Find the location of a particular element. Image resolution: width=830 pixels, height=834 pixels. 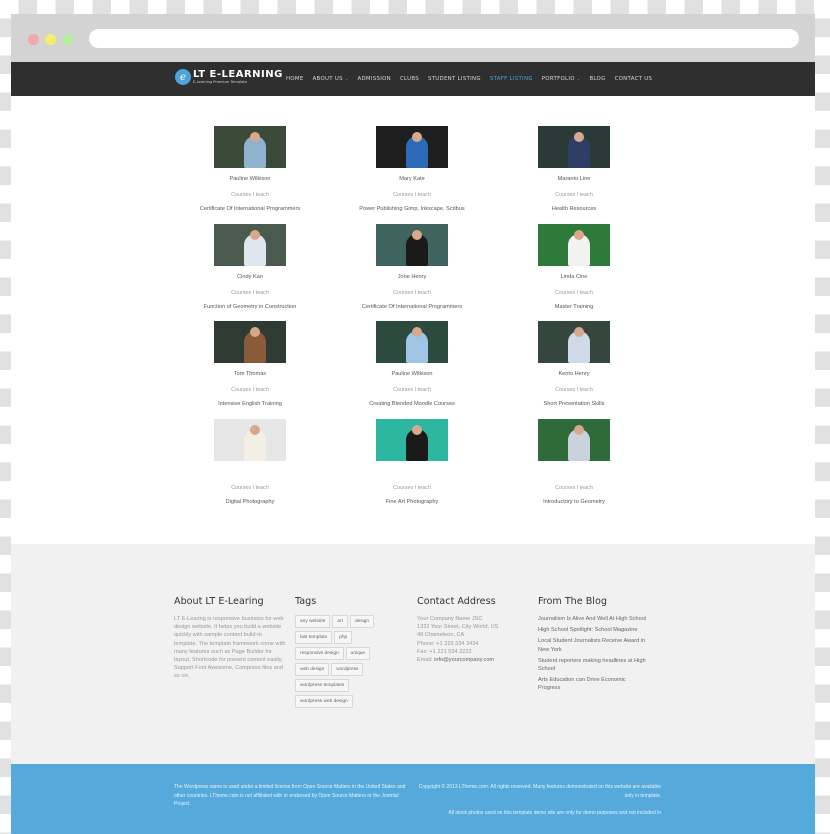

menu-item-label: BLOG is located at coordinates (597, 79).